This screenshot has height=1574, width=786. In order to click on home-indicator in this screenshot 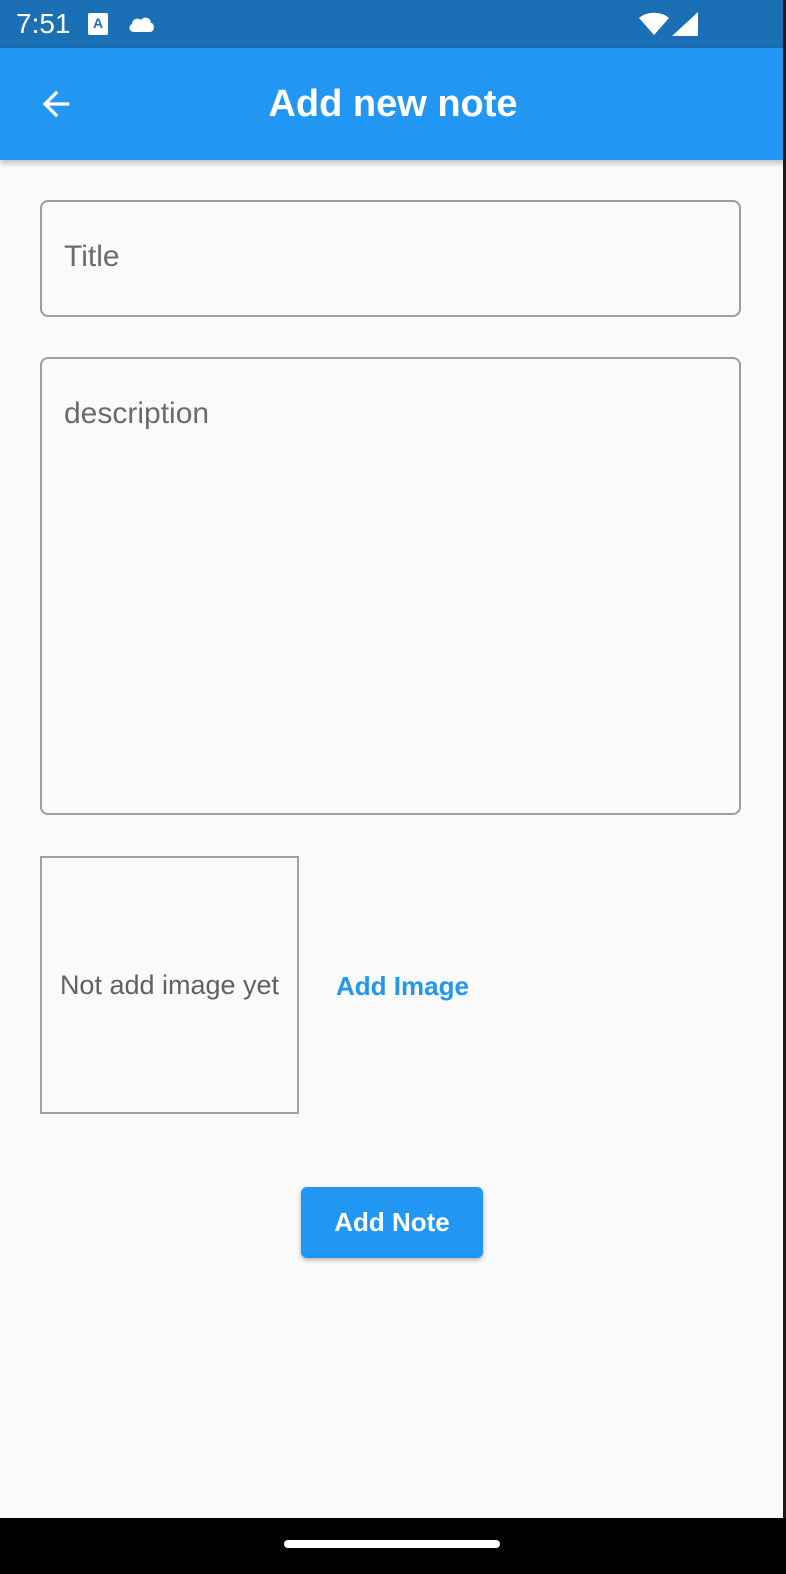, I will do `click(392, 1544)`.